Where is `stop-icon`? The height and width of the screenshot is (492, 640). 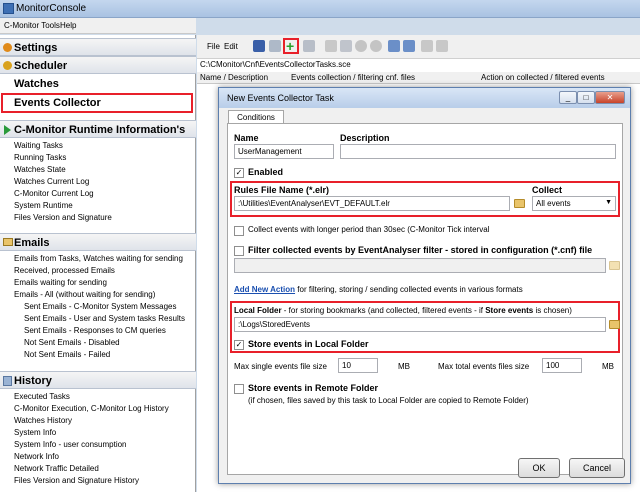 stop-icon is located at coordinates (361, 46).